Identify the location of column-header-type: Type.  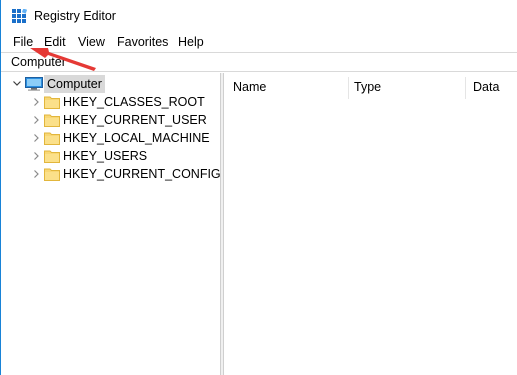
(367, 87).